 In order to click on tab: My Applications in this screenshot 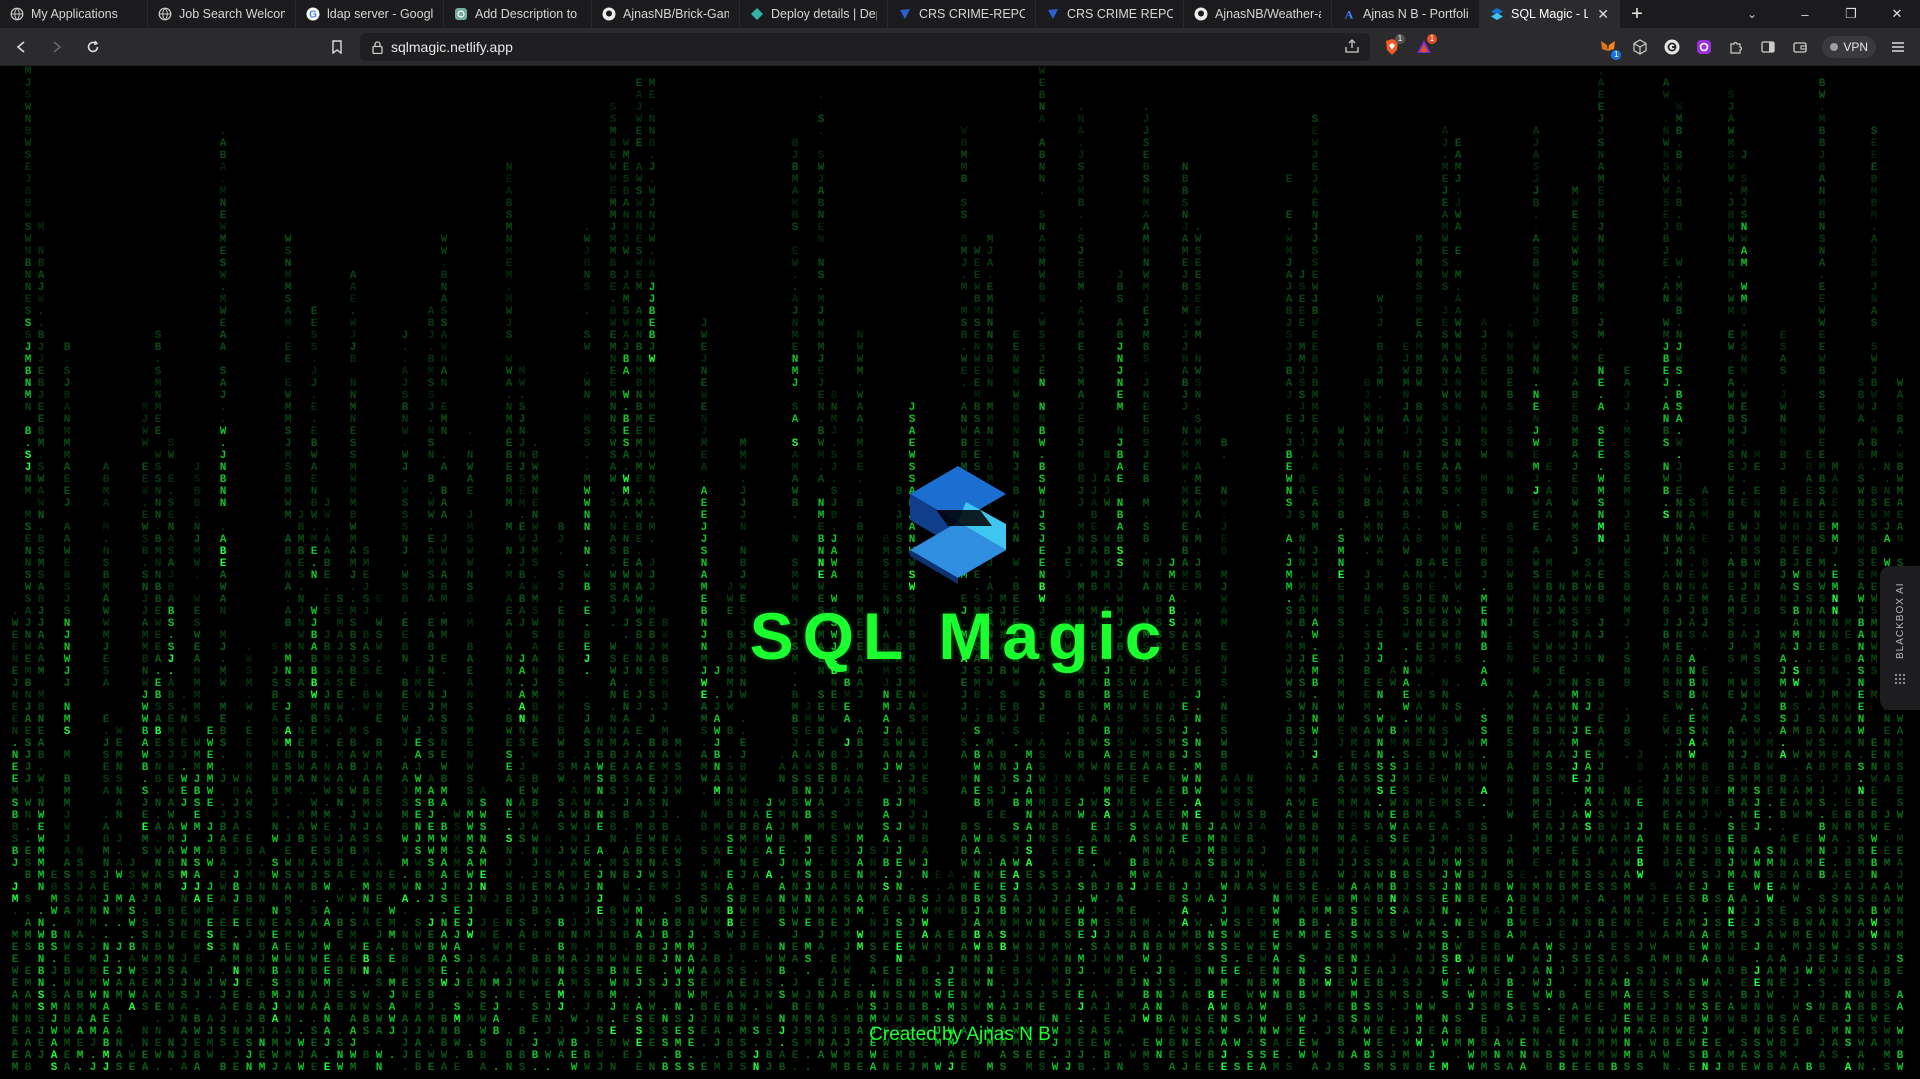, I will do `click(74, 14)`.